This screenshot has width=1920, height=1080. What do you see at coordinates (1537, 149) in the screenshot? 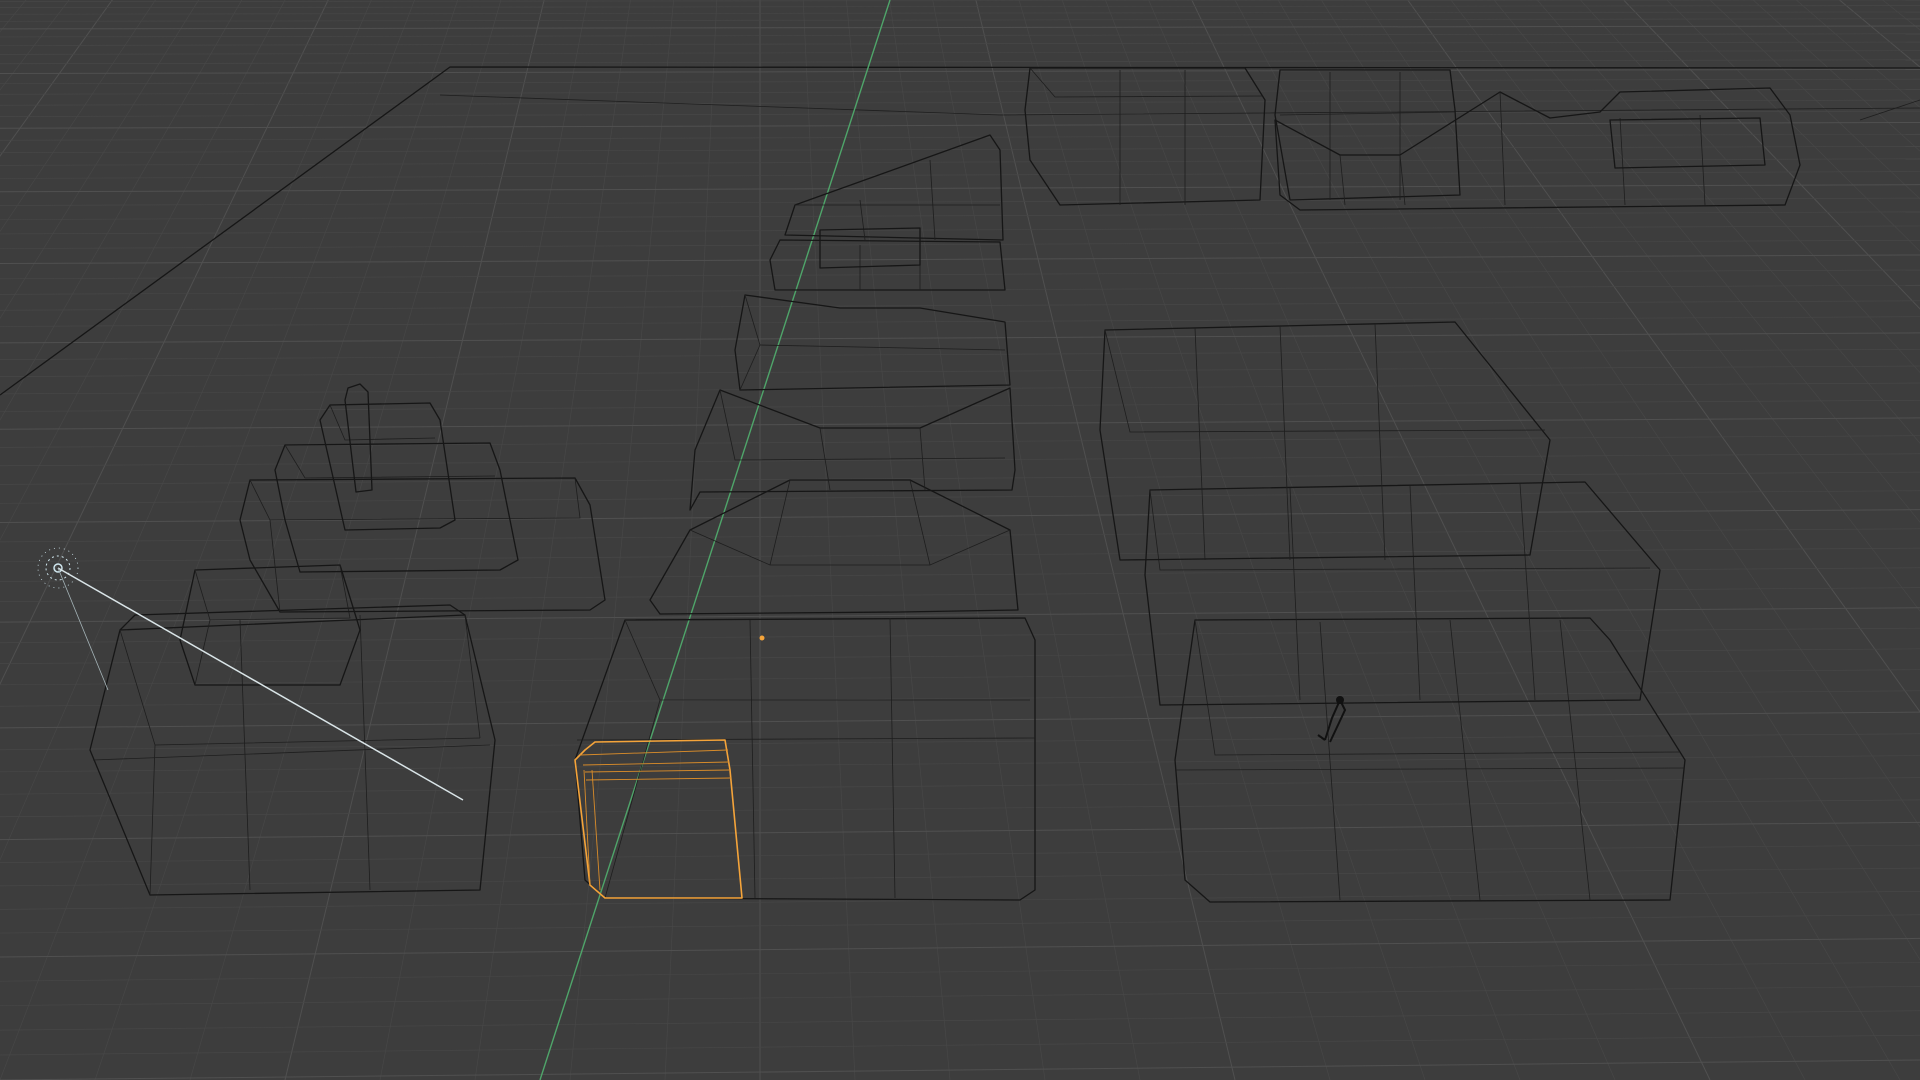
I see `block-back-right-zigzag` at bounding box center [1537, 149].